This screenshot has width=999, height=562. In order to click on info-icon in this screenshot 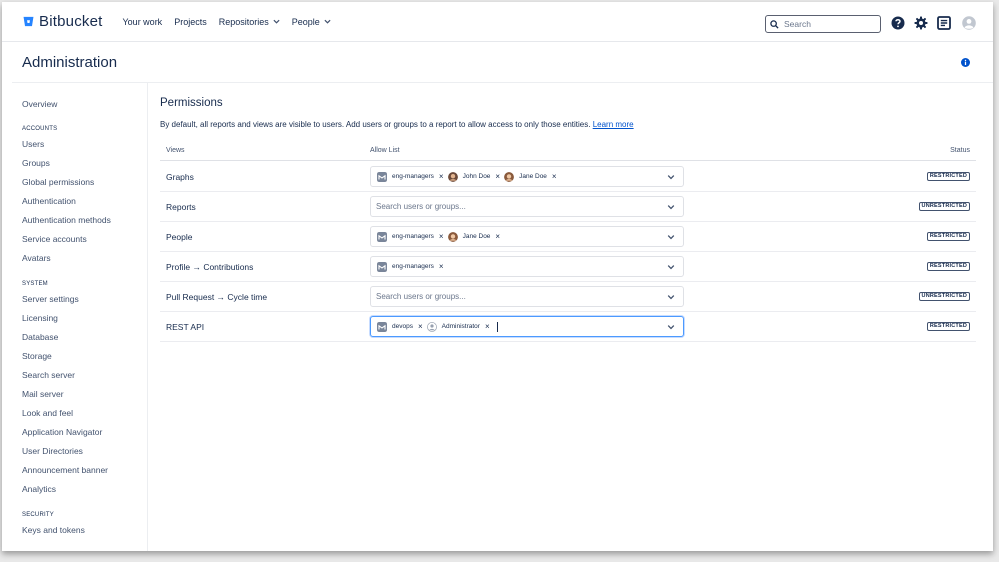, I will do `click(965, 62)`.